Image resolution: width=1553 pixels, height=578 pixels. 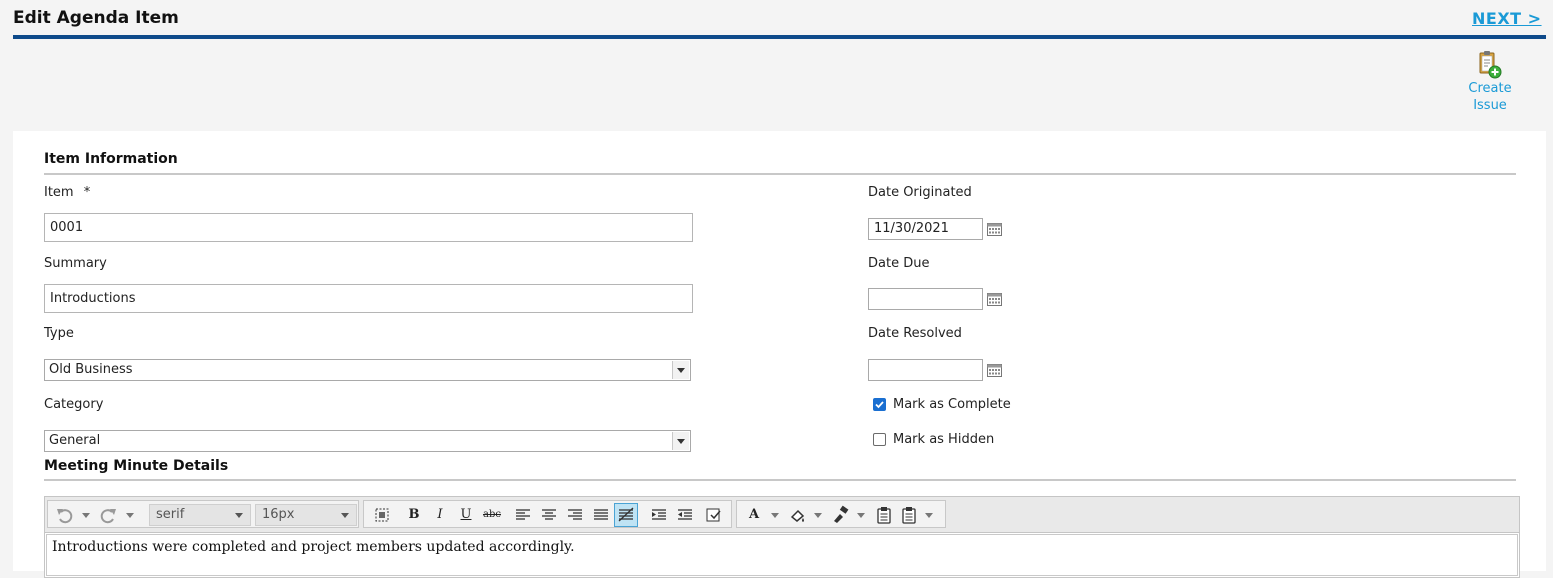 What do you see at coordinates (575, 515) in the screenshot?
I see `align-right-icon` at bounding box center [575, 515].